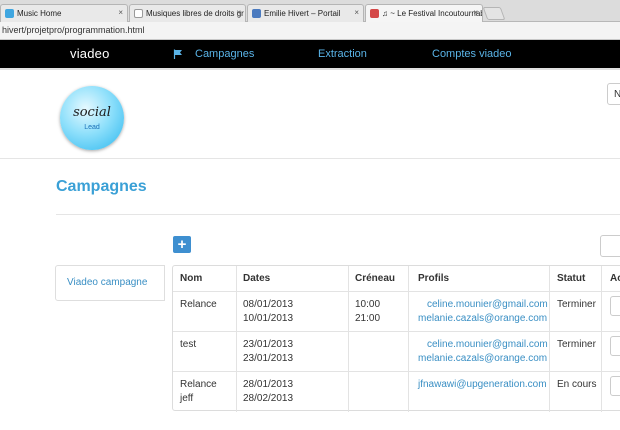  Describe the element at coordinates (613, 94) in the screenshot. I see `top-right-button: N` at that location.